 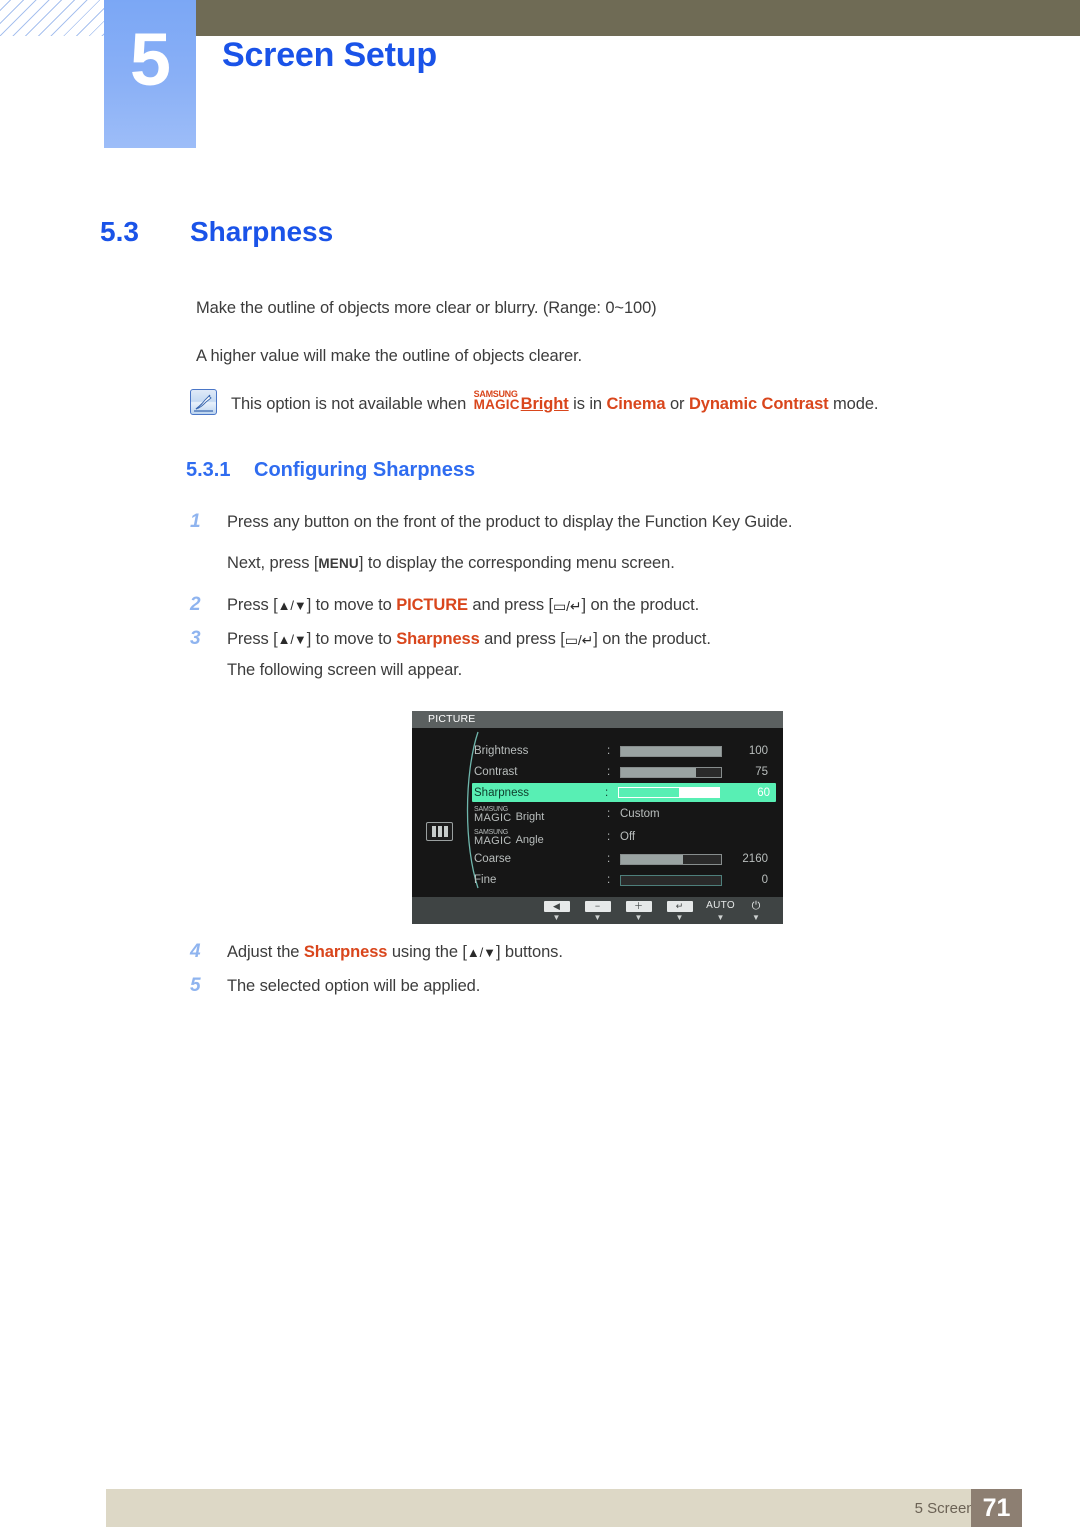 I want to click on samsung-magic-logo: SAMSUNG MAGIC, so click(x=496, y=401).